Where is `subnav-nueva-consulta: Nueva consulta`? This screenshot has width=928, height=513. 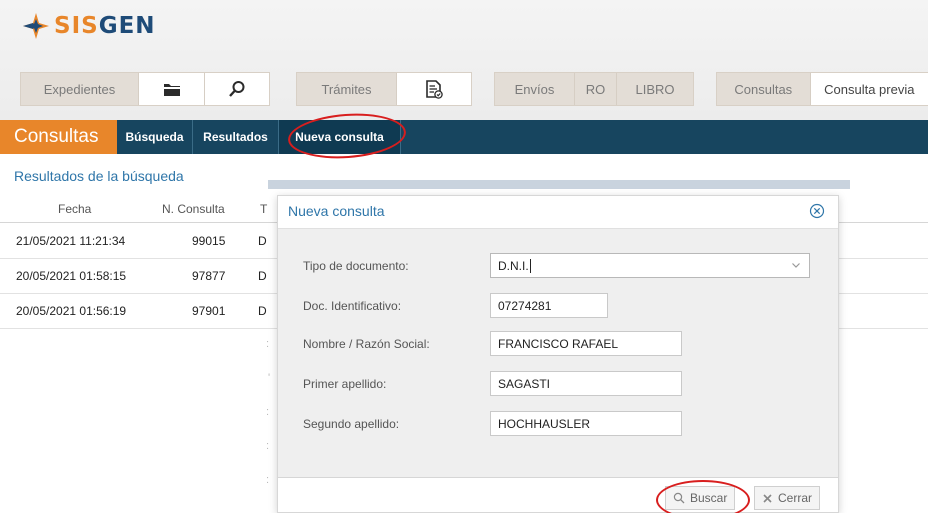
subnav-nueva-consulta: Nueva consulta is located at coordinates (340, 137).